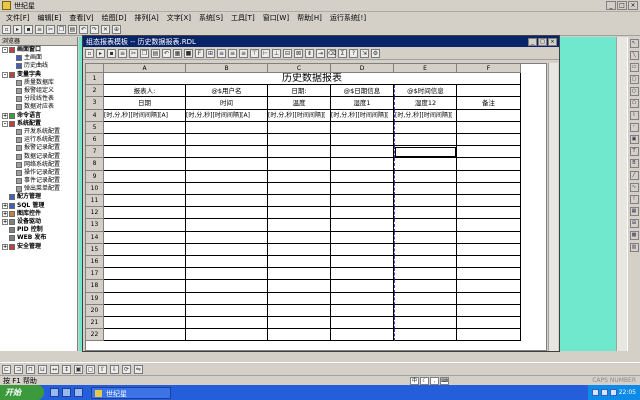 This screenshot has height=400, width=640. What do you see at coordinates (133, 53) in the screenshot?
I see `report-cut-icon: ✂` at bounding box center [133, 53].